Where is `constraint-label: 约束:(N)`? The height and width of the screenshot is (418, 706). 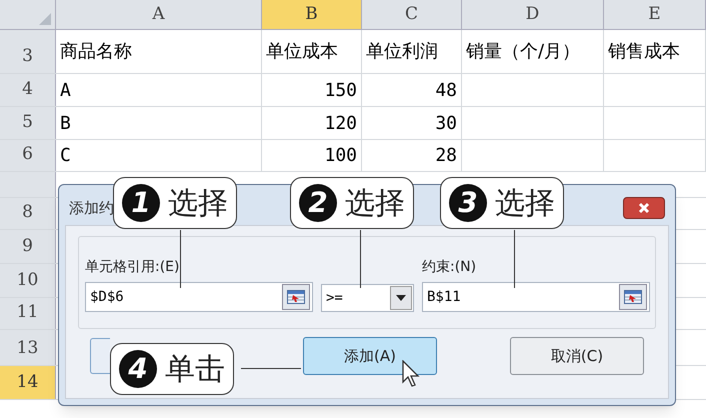 constraint-label: 约束:(N) is located at coordinates (450, 267).